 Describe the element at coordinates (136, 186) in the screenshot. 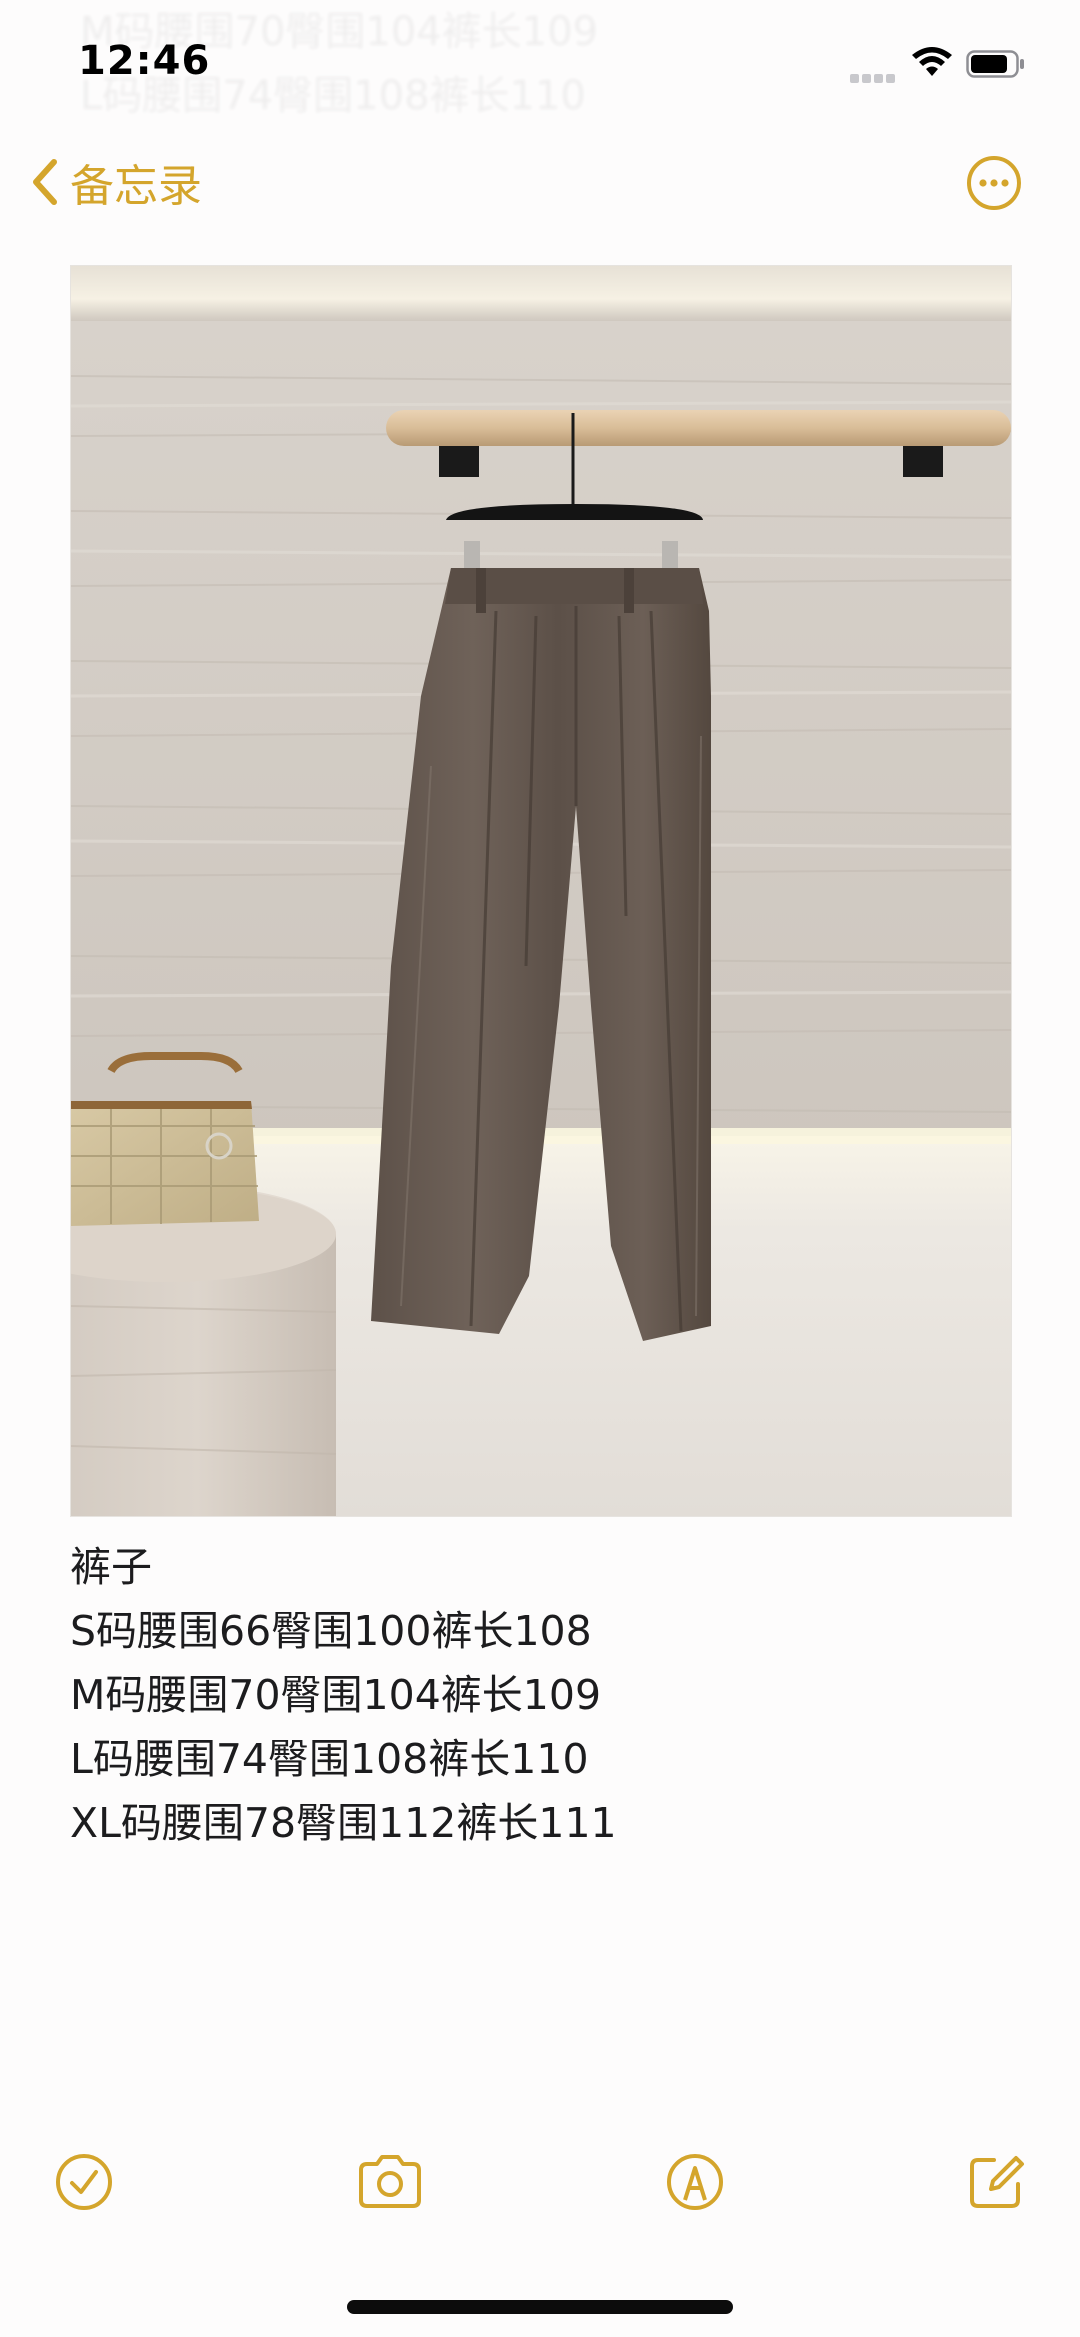

I see `back-label: 备忘录` at that location.